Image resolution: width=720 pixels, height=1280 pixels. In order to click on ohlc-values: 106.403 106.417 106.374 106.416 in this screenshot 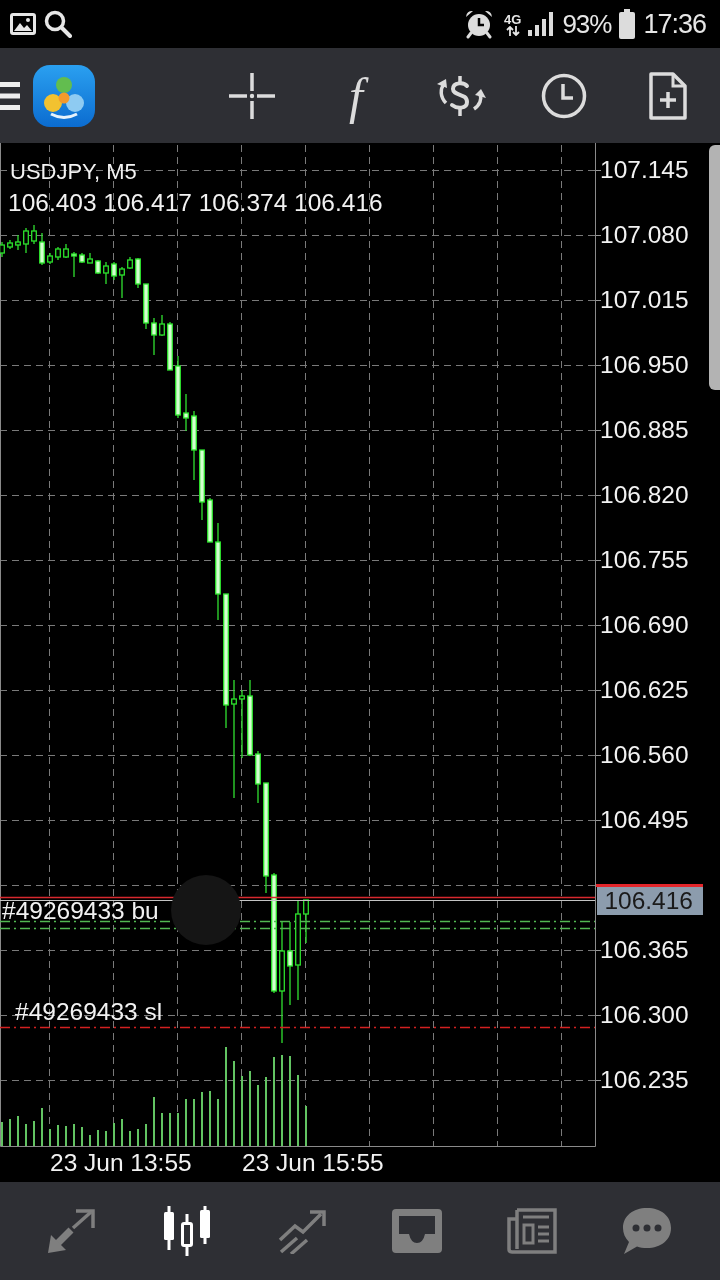, I will do `click(195, 203)`.